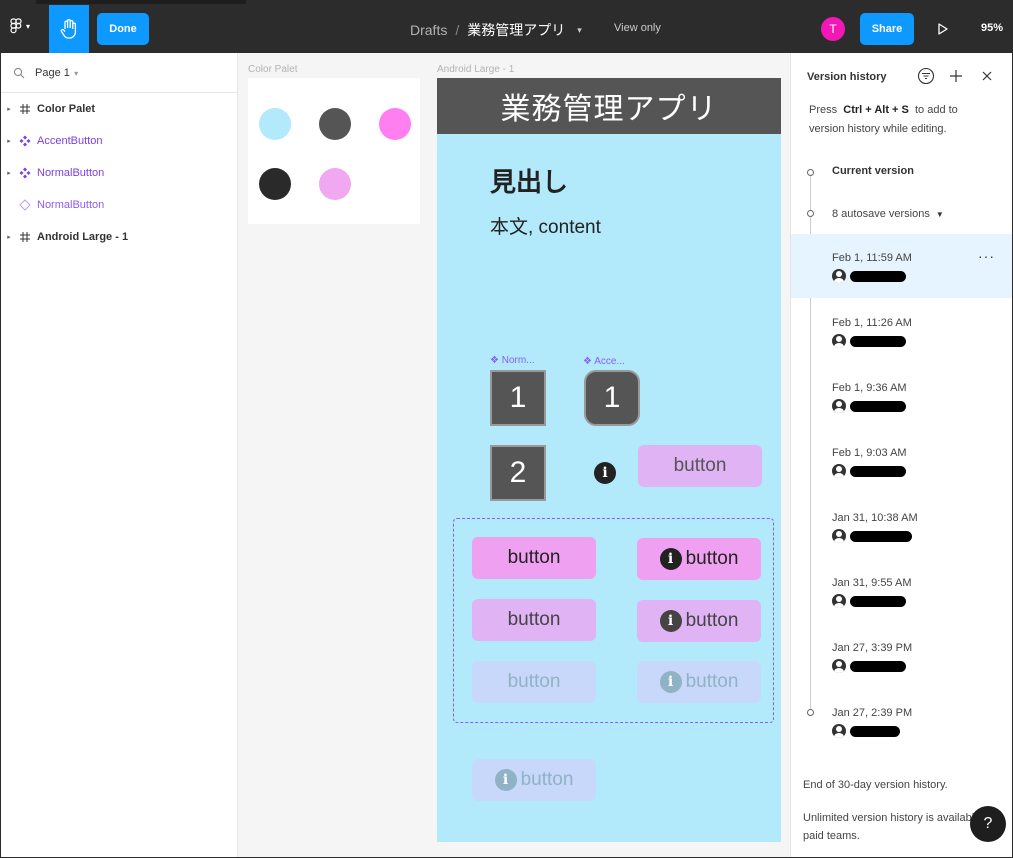 The width and height of the screenshot is (1013, 858). Describe the element at coordinates (992, 28) in the screenshot. I see `zoom-level: 95%` at that location.